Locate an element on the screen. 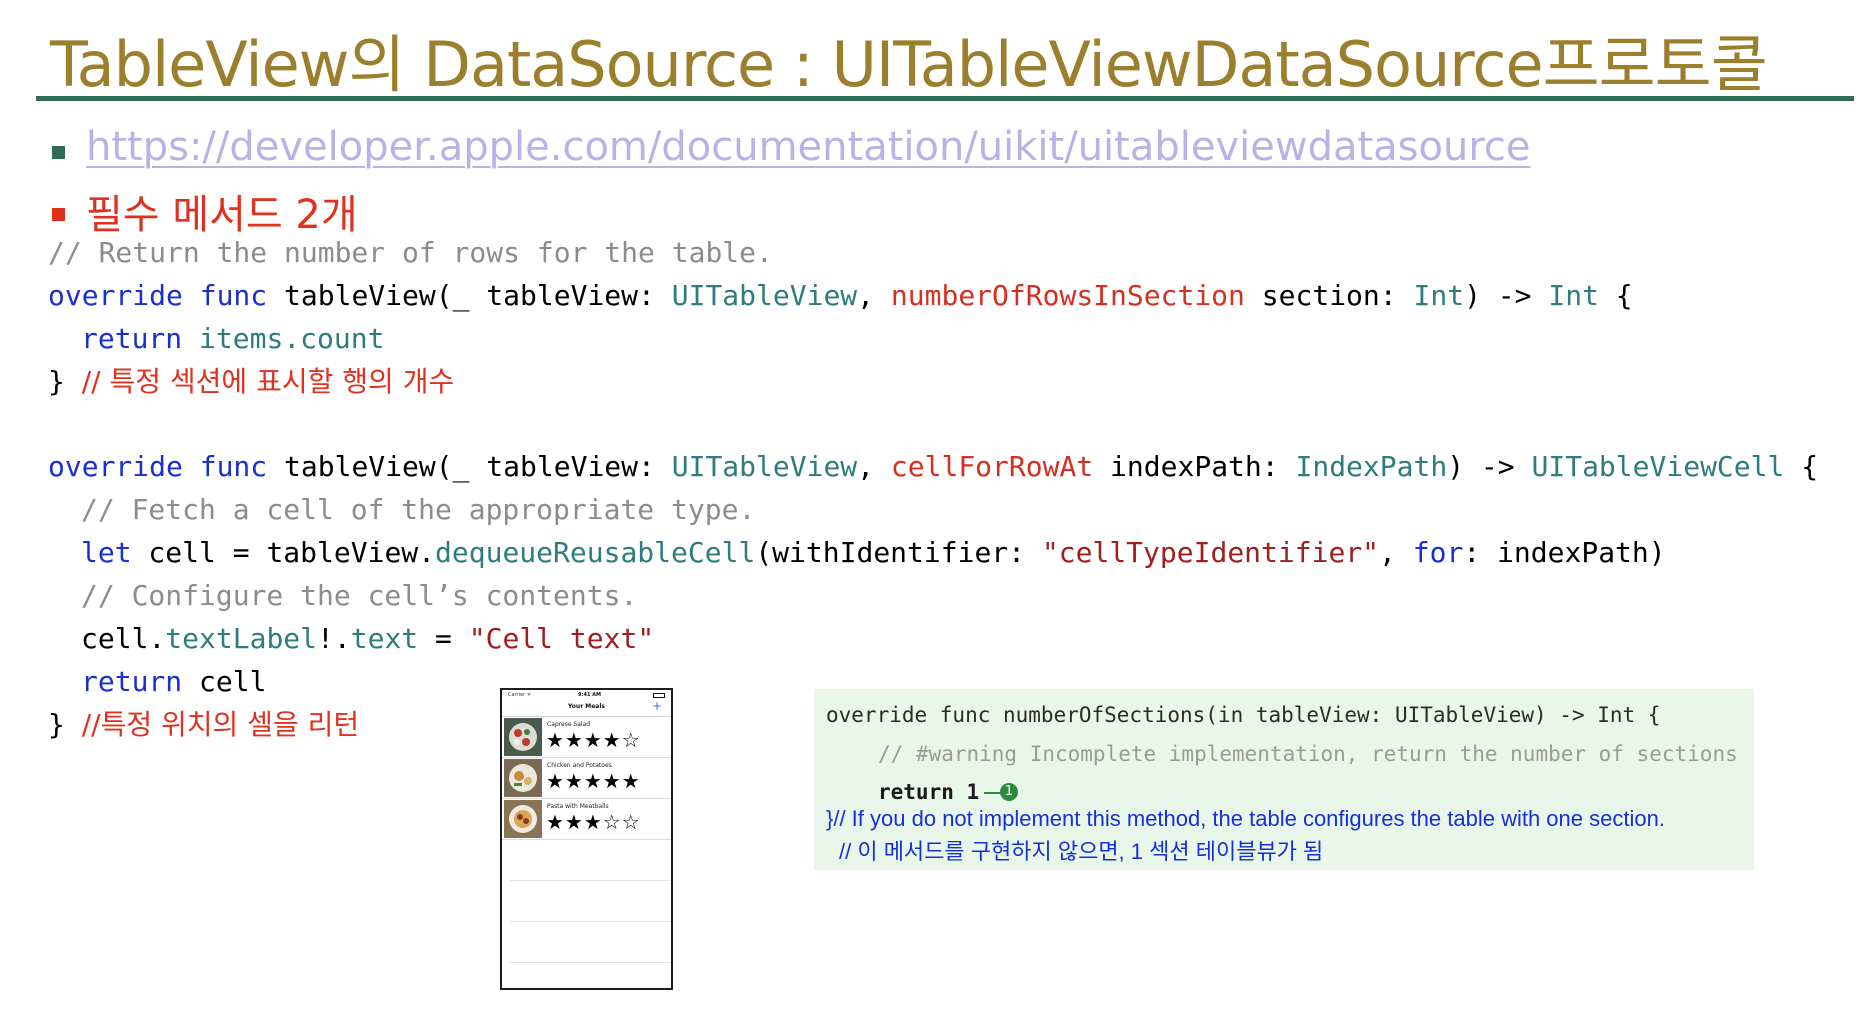  meal-row: Chicken and Potatoes ★★★★★ is located at coordinates (586, 778).